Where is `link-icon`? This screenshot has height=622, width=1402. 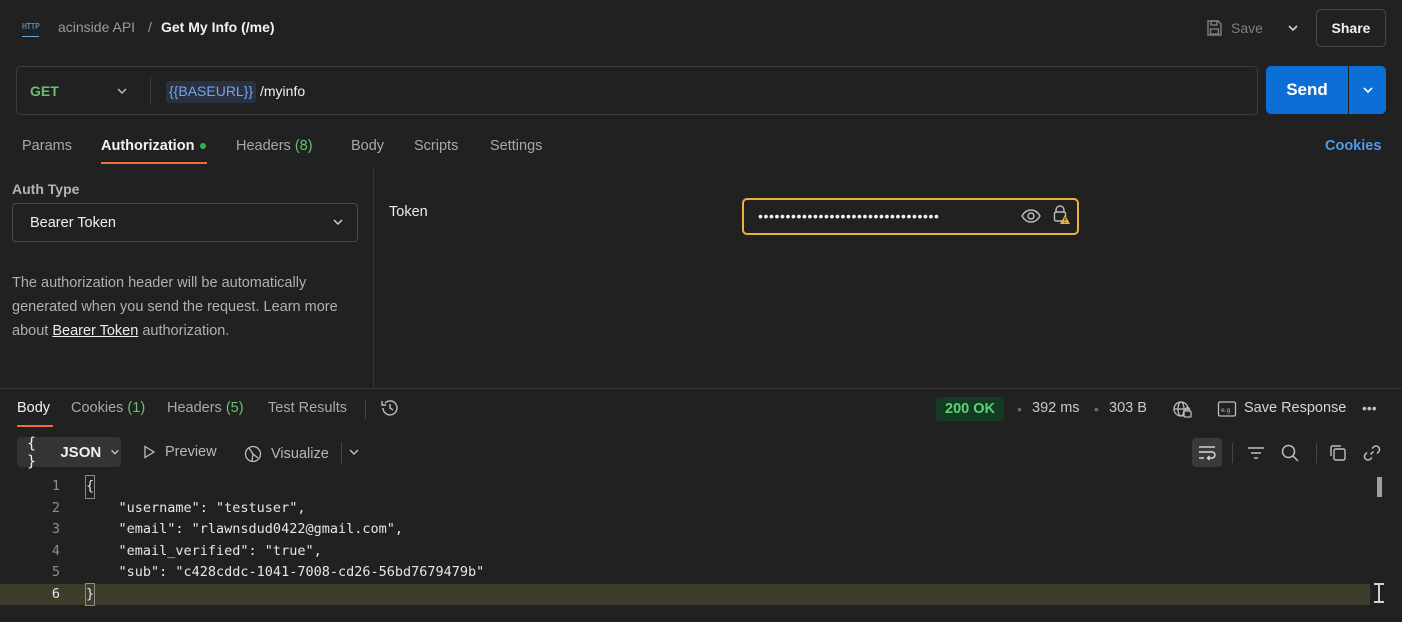 link-icon is located at coordinates (1372, 453).